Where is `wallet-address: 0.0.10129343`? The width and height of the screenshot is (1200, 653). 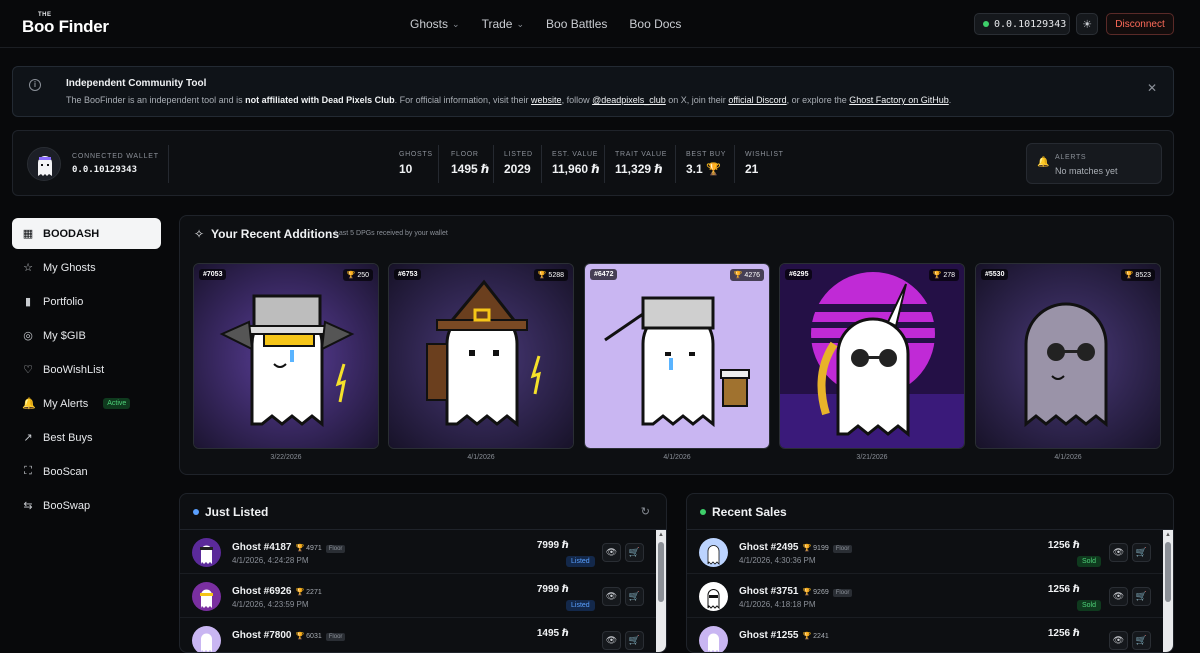
wallet-address: 0.0.10129343 is located at coordinates (1030, 24).